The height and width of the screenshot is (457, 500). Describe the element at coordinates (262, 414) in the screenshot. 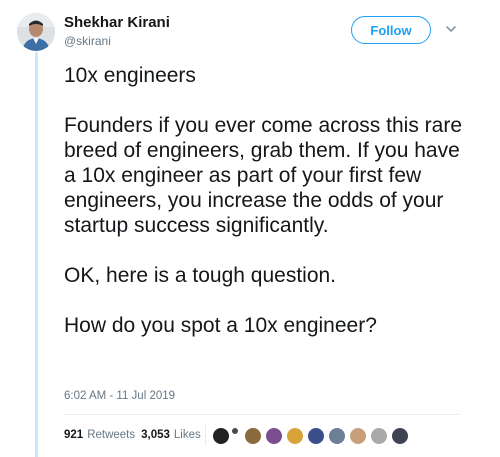

I see `divider` at that location.